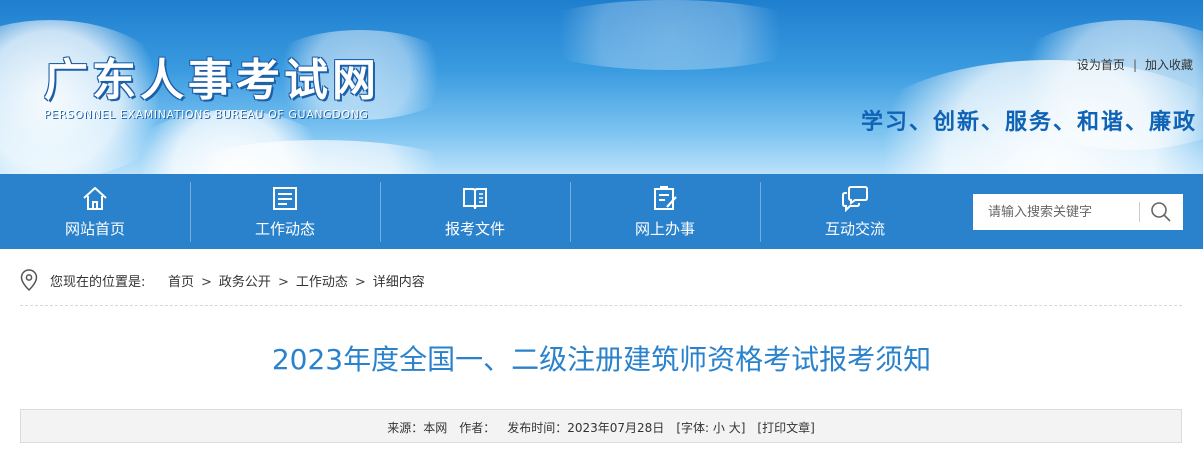  Describe the element at coordinates (285, 198) in the screenshot. I see `news-icon` at that location.